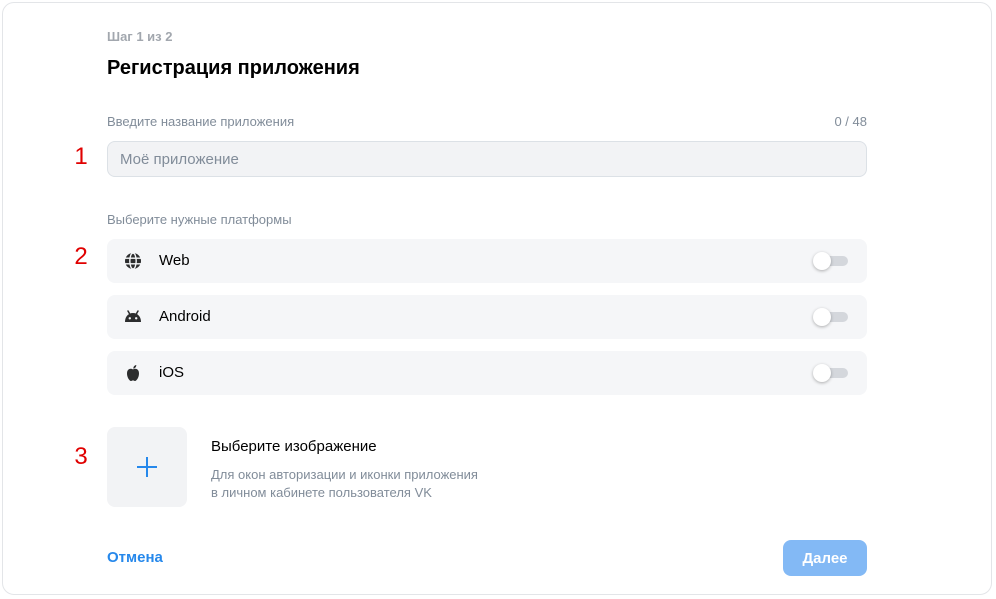 This screenshot has height=599, width=996. What do you see at coordinates (185, 316) in the screenshot?
I see `platform-label-android: Android` at bounding box center [185, 316].